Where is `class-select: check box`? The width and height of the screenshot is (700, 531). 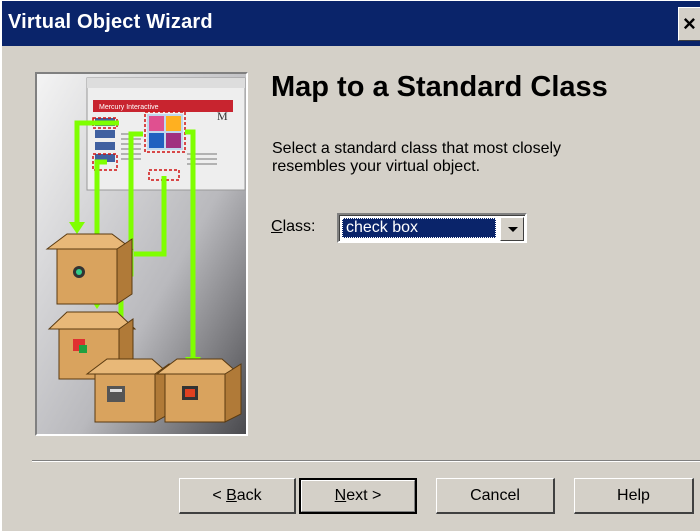
class-select: check box is located at coordinates (432, 228).